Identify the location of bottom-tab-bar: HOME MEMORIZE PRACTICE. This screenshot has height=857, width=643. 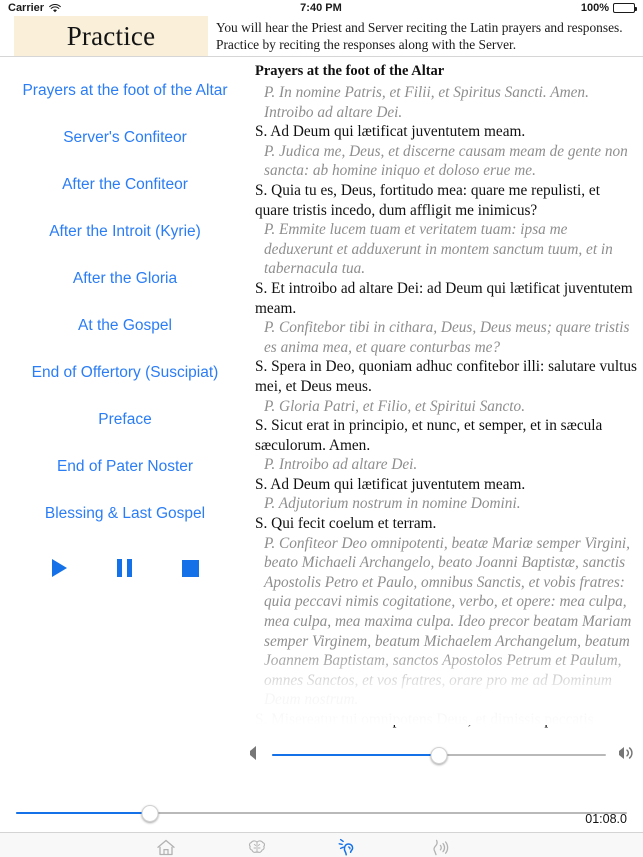
(321, 844).